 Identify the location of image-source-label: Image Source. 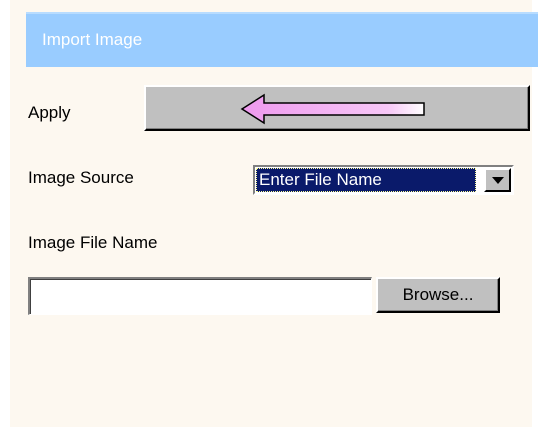
(81, 177).